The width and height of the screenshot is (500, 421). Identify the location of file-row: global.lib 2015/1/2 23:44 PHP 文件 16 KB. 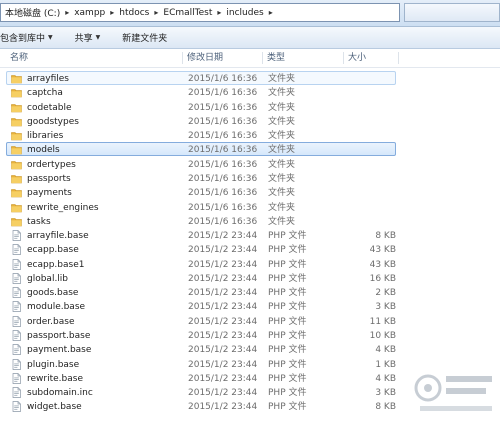
(201, 278).